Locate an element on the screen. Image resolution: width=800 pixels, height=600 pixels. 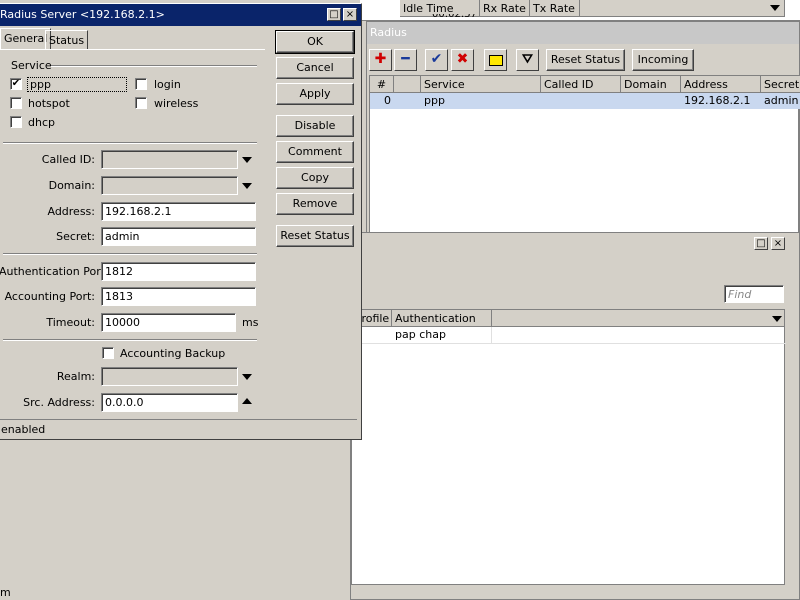
called-id-label: Called ID: is located at coordinates (68, 159).